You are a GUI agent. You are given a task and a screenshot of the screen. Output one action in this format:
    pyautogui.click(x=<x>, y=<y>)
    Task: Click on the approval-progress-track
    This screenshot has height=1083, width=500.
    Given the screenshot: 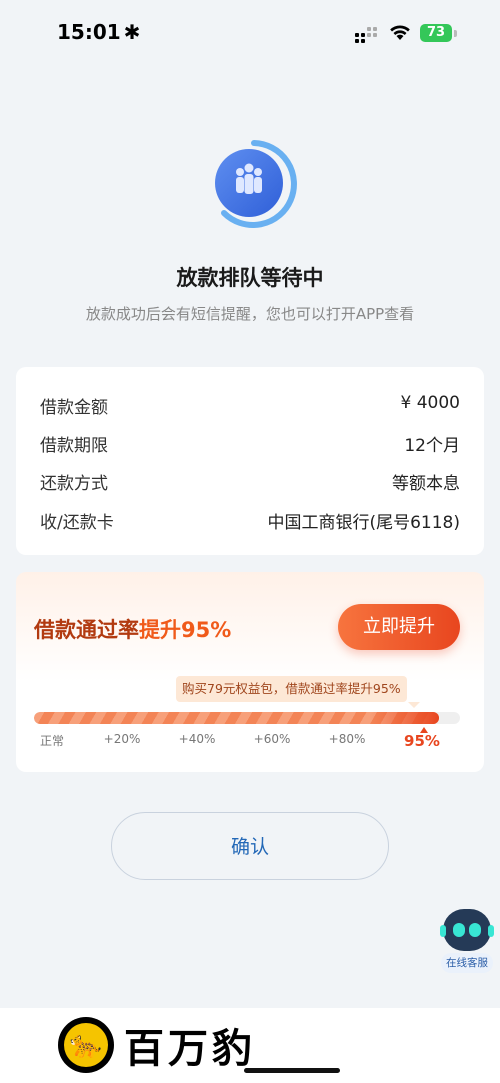 What is the action you would take?
    pyautogui.click(x=247, y=718)
    